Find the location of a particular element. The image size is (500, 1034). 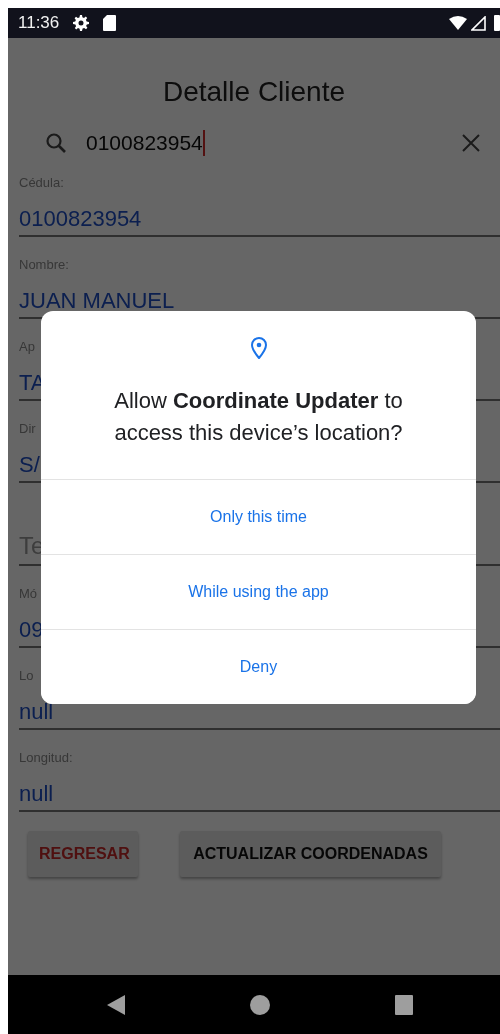

signal-icon is located at coordinates (478, 23).